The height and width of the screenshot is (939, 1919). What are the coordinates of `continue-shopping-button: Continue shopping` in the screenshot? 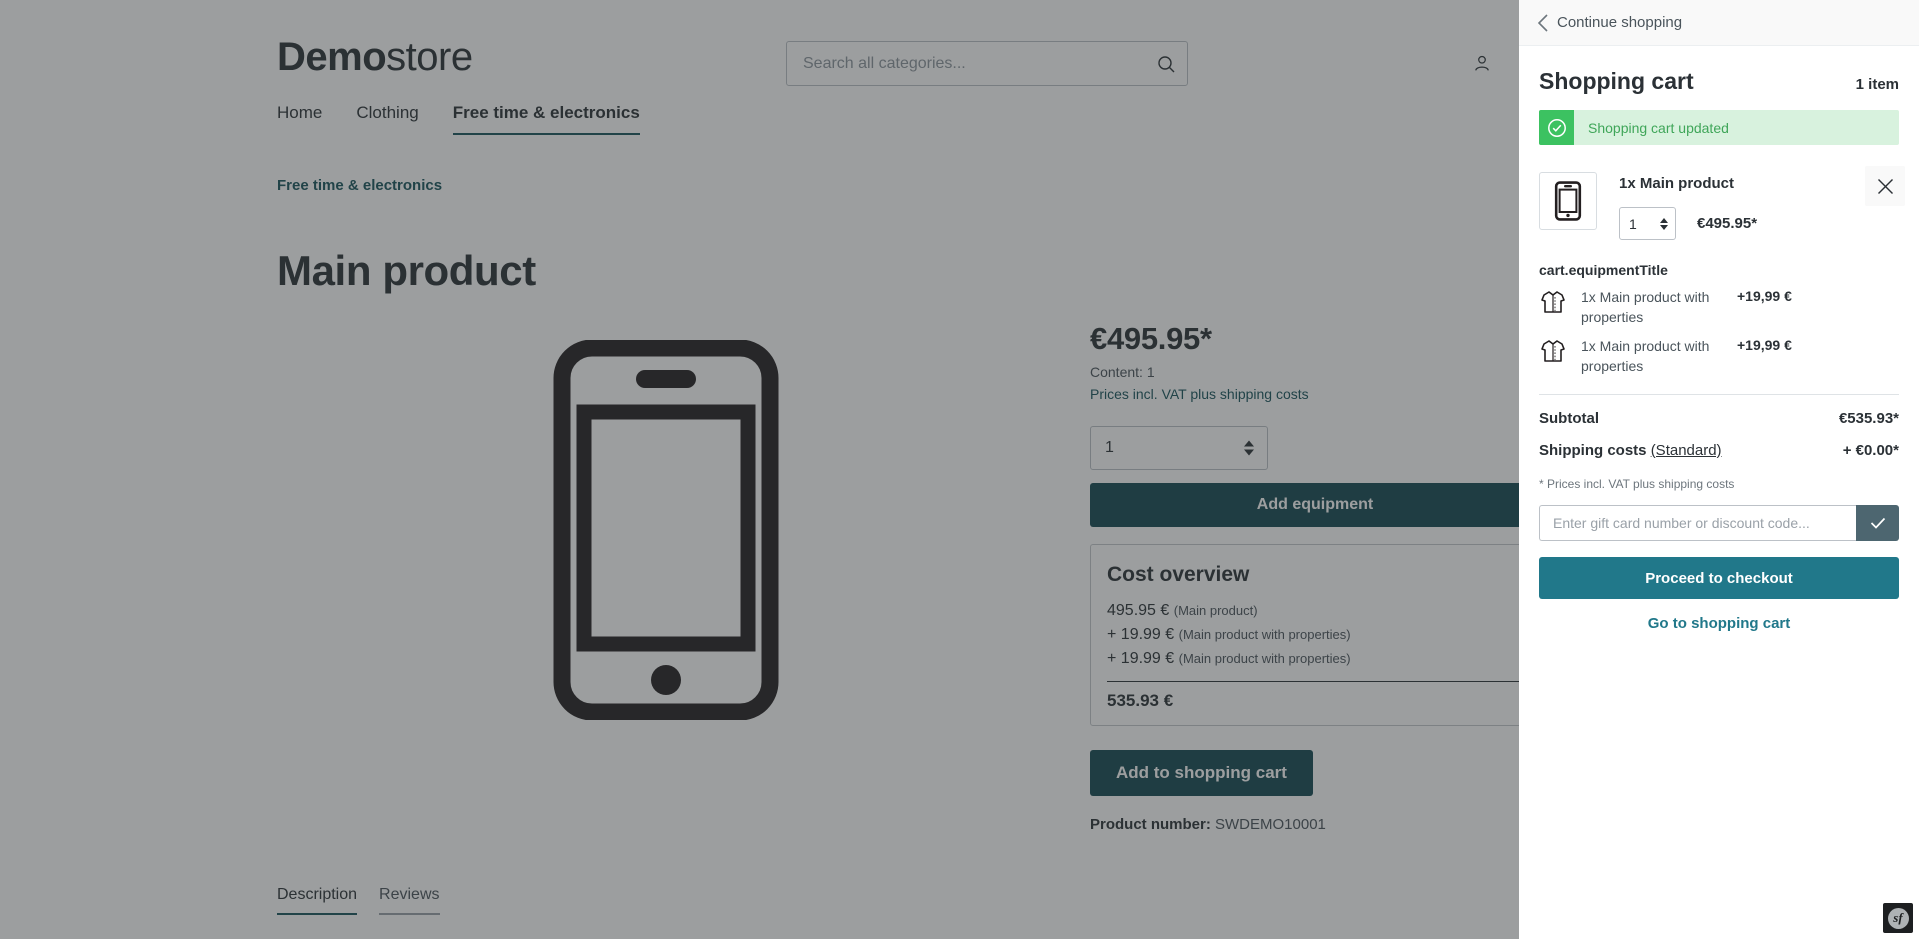 It's located at (1719, 23).